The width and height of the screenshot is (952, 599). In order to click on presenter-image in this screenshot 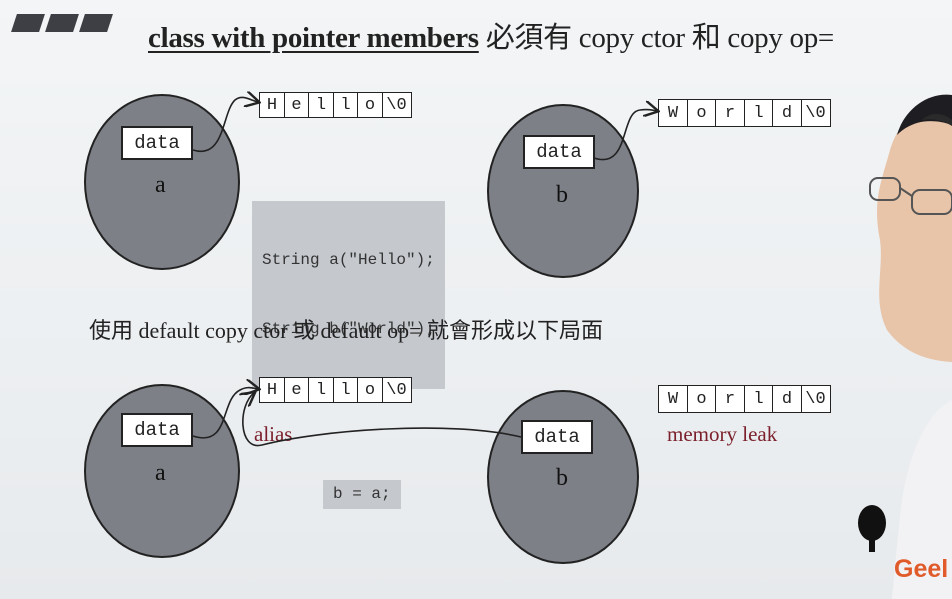, I will do `click(905, 346)`.